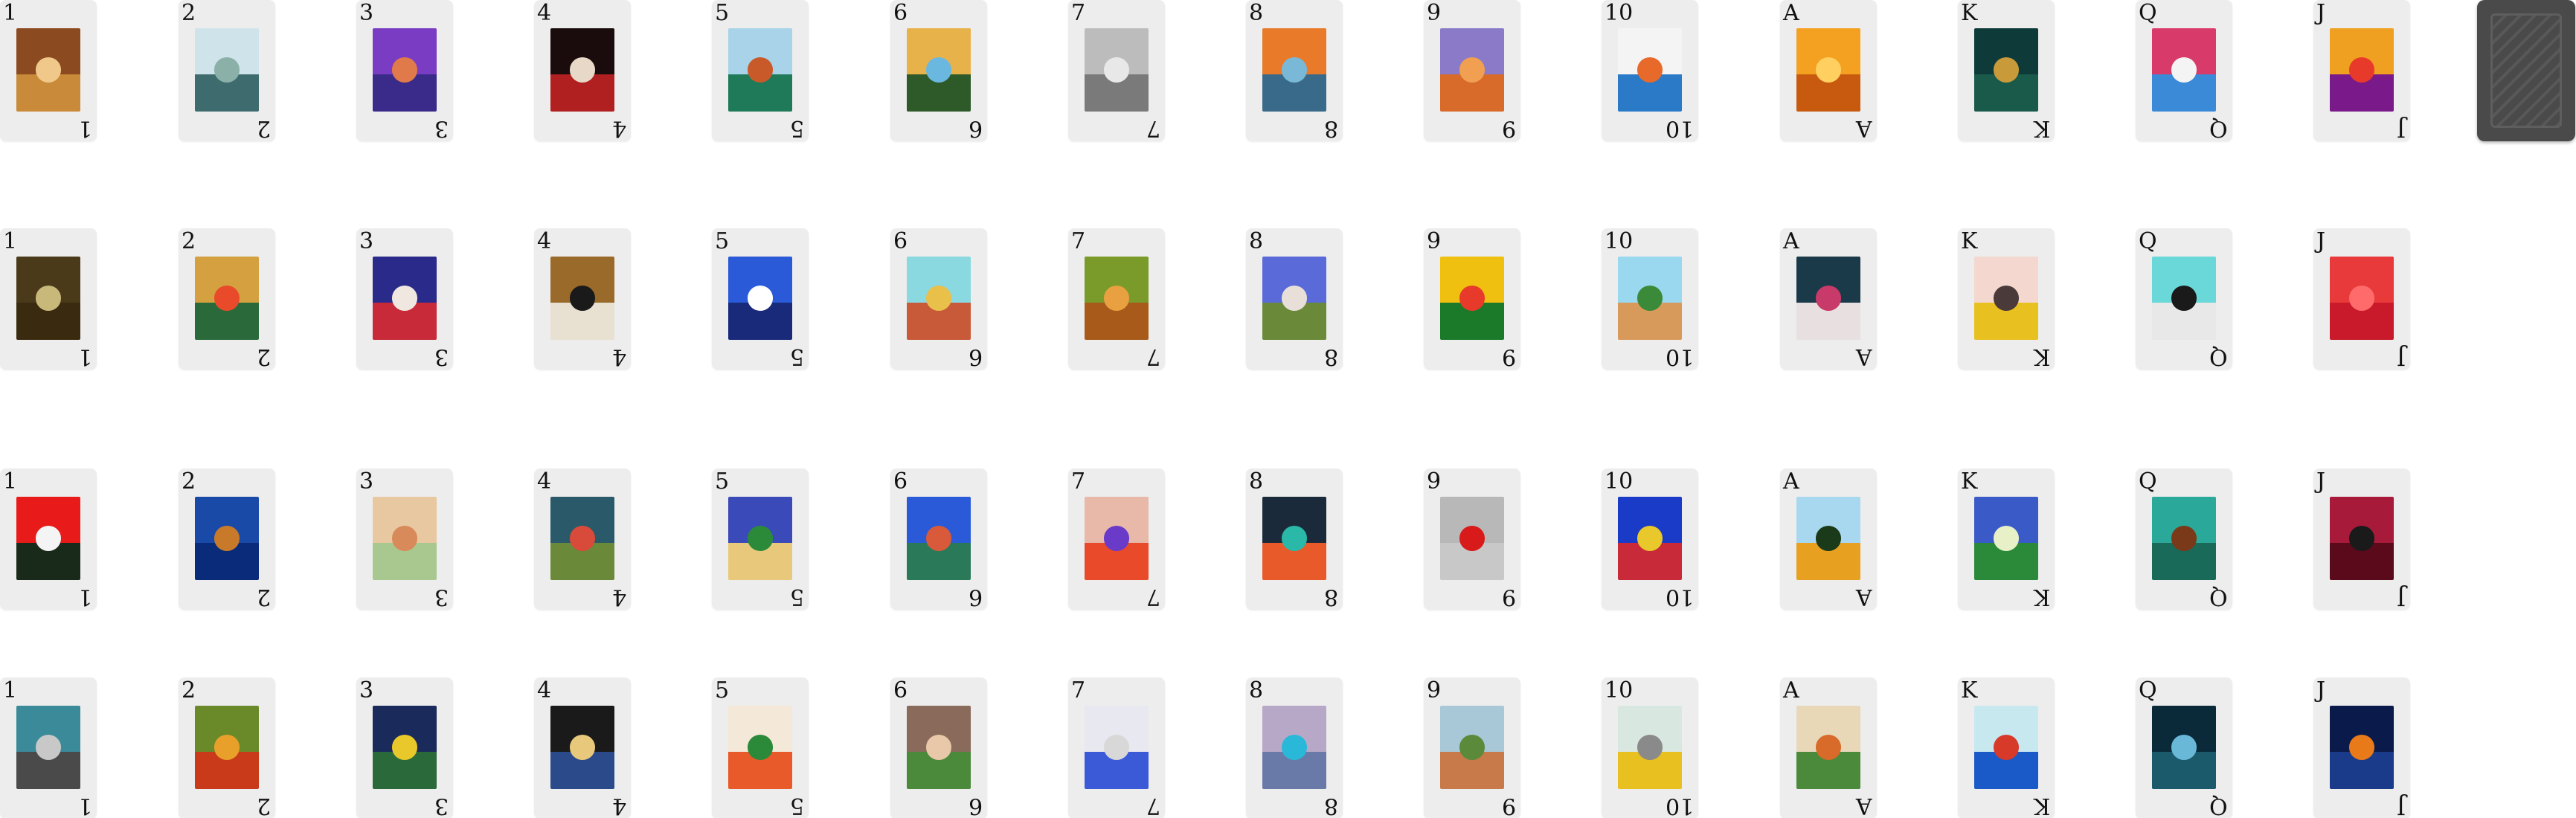 Image resolution: width=2576 pixels, height=818 pixels. Describe the element at coordinates (366, 481) in the screenshot. I see `card-rank-top: 3` at that location.